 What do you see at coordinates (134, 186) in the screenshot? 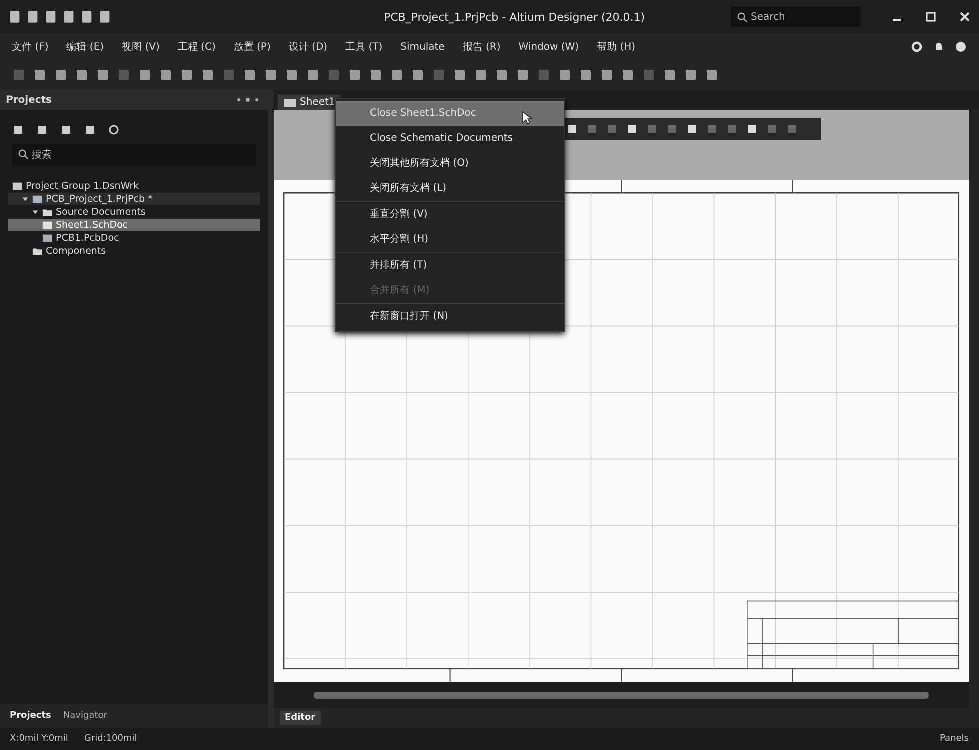
I see `tree-item: Project Group 1.DsnWrk` at bounding box center [134, 186].